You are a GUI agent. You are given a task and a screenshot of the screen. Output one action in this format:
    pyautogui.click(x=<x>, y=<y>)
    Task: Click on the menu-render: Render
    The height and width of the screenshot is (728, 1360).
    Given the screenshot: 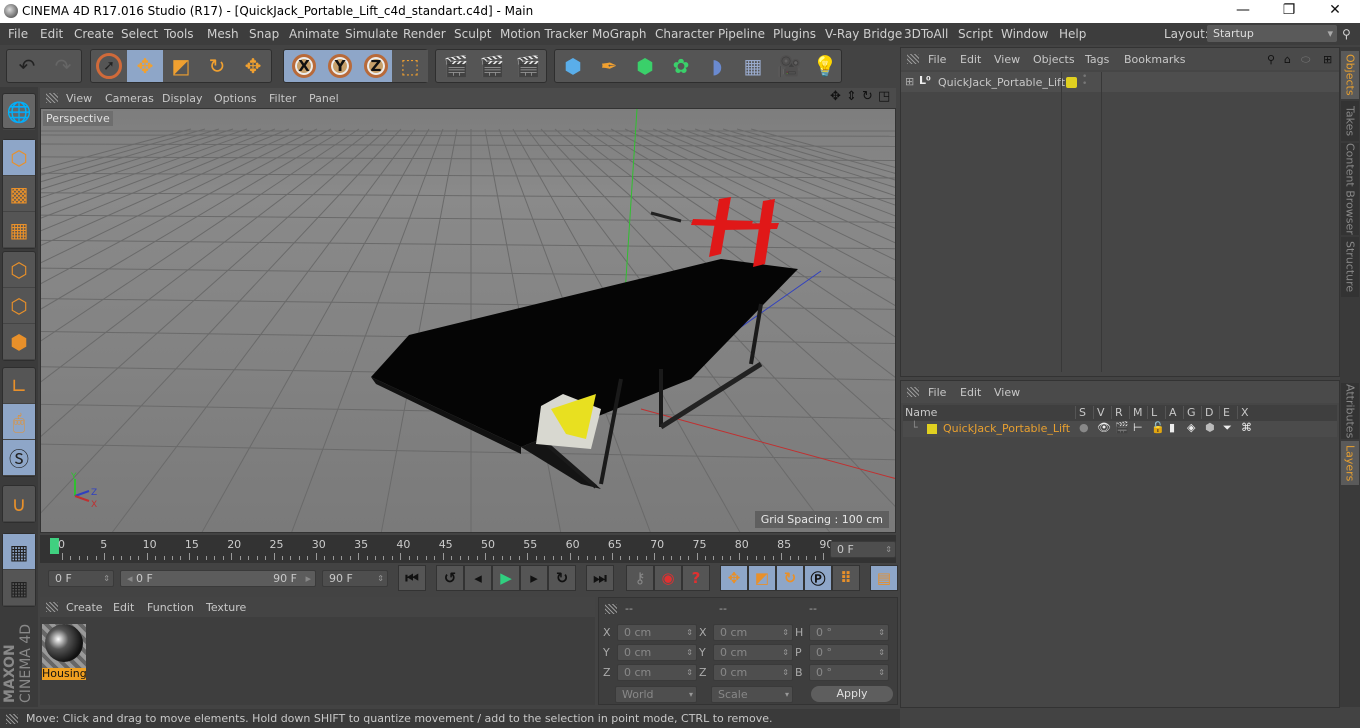 What is the action you would take?
    pyautogui.click(x=424, y=34)
    